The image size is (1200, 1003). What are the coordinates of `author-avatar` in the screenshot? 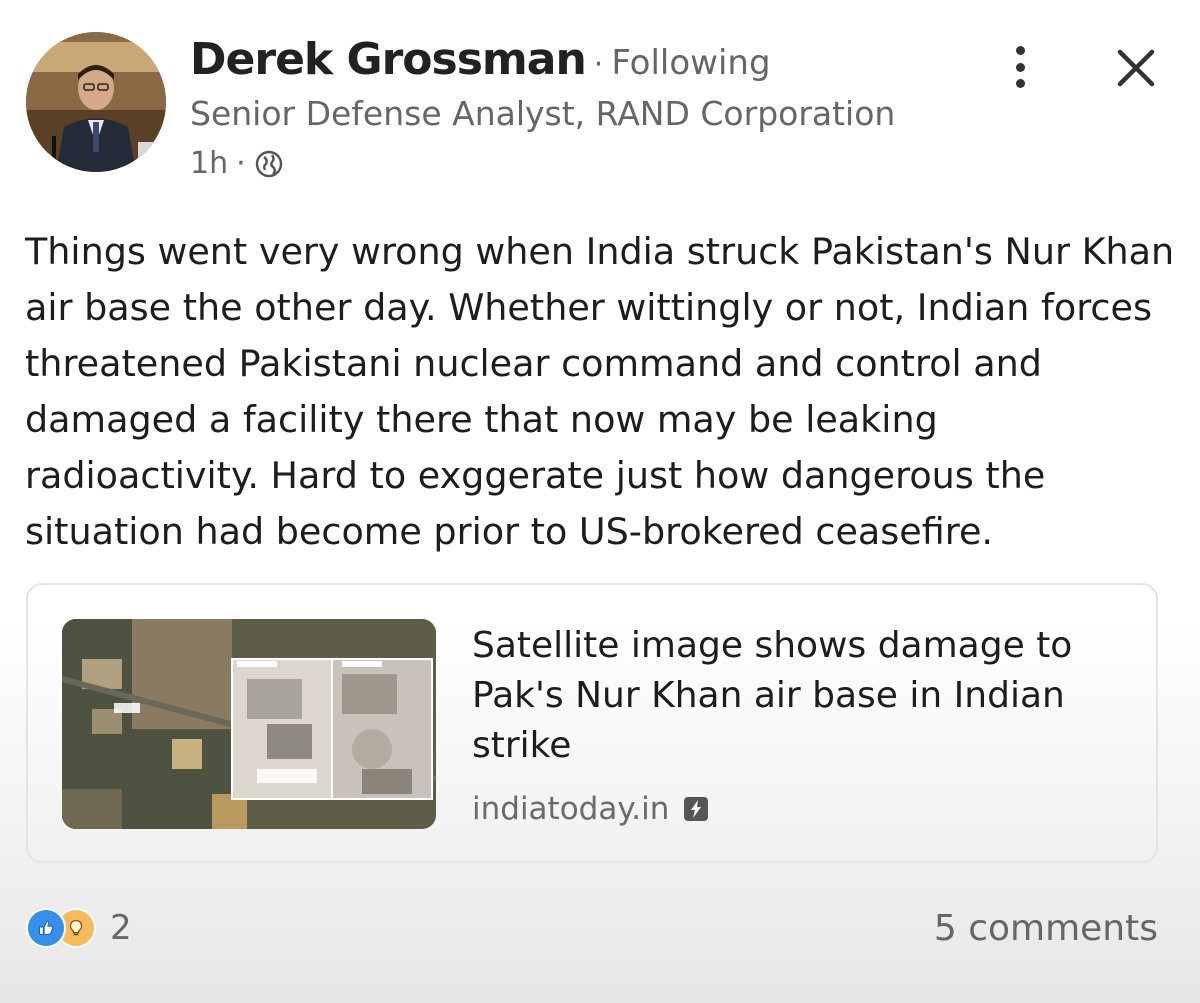 It's located at (96, 102).